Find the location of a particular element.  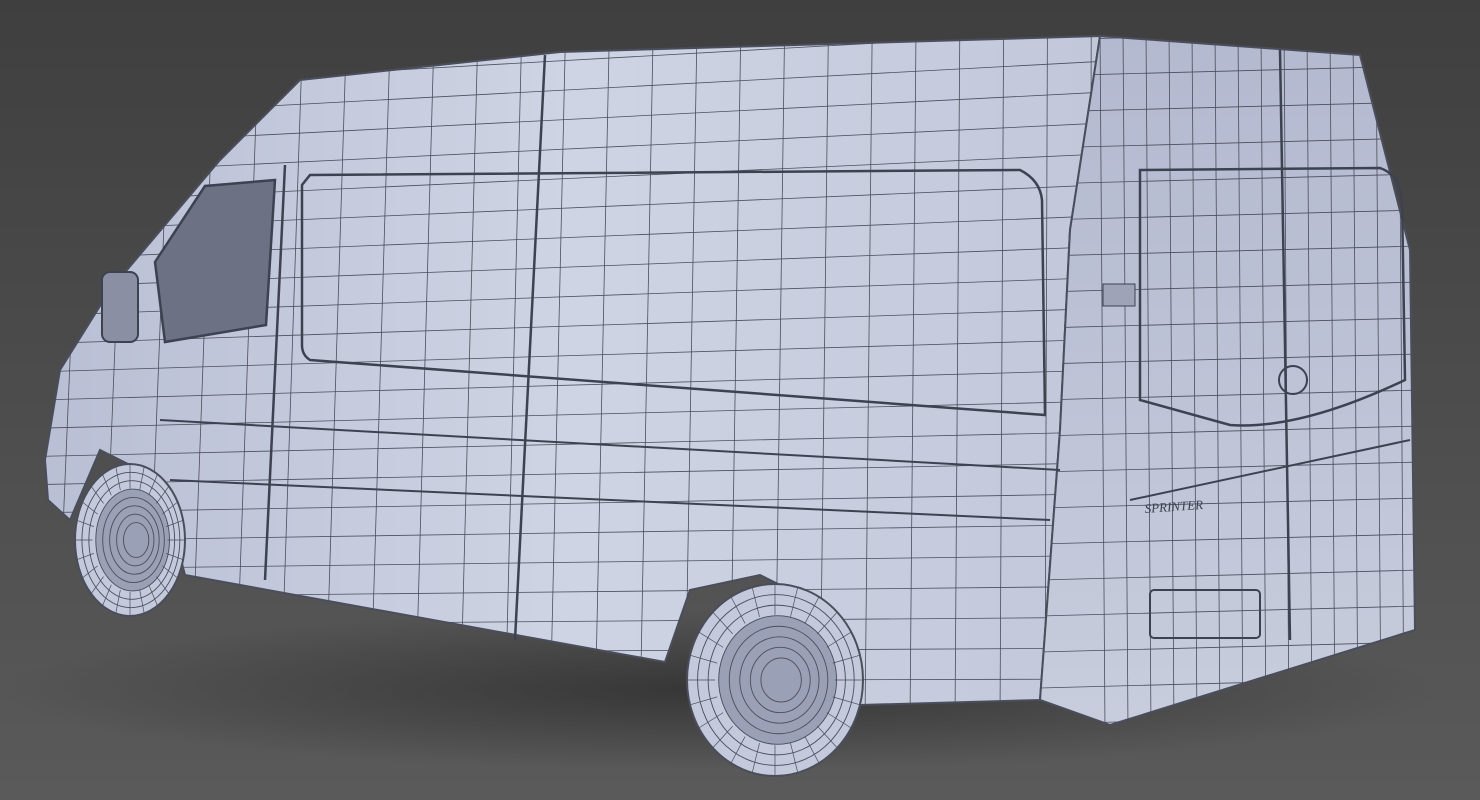

rear-wheel is located at coordinates (775, 680).